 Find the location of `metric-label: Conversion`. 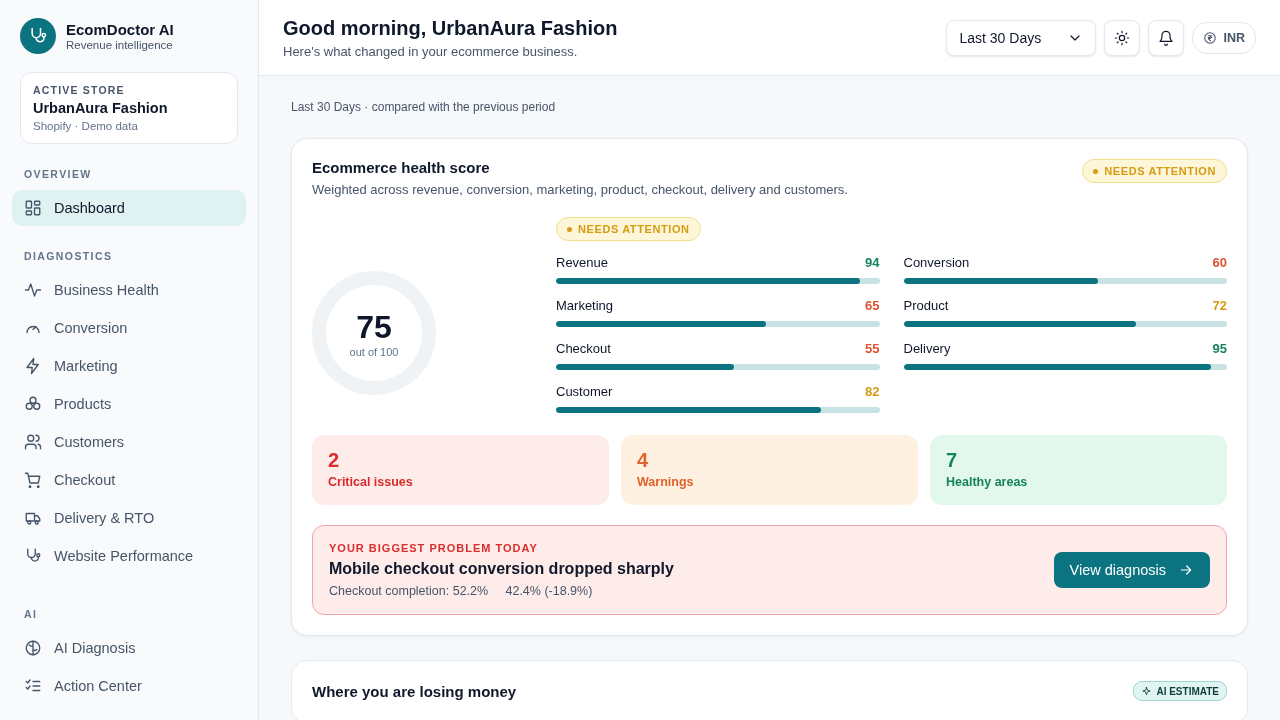

metric-label: Conversion is located at coordinates (936, 262).